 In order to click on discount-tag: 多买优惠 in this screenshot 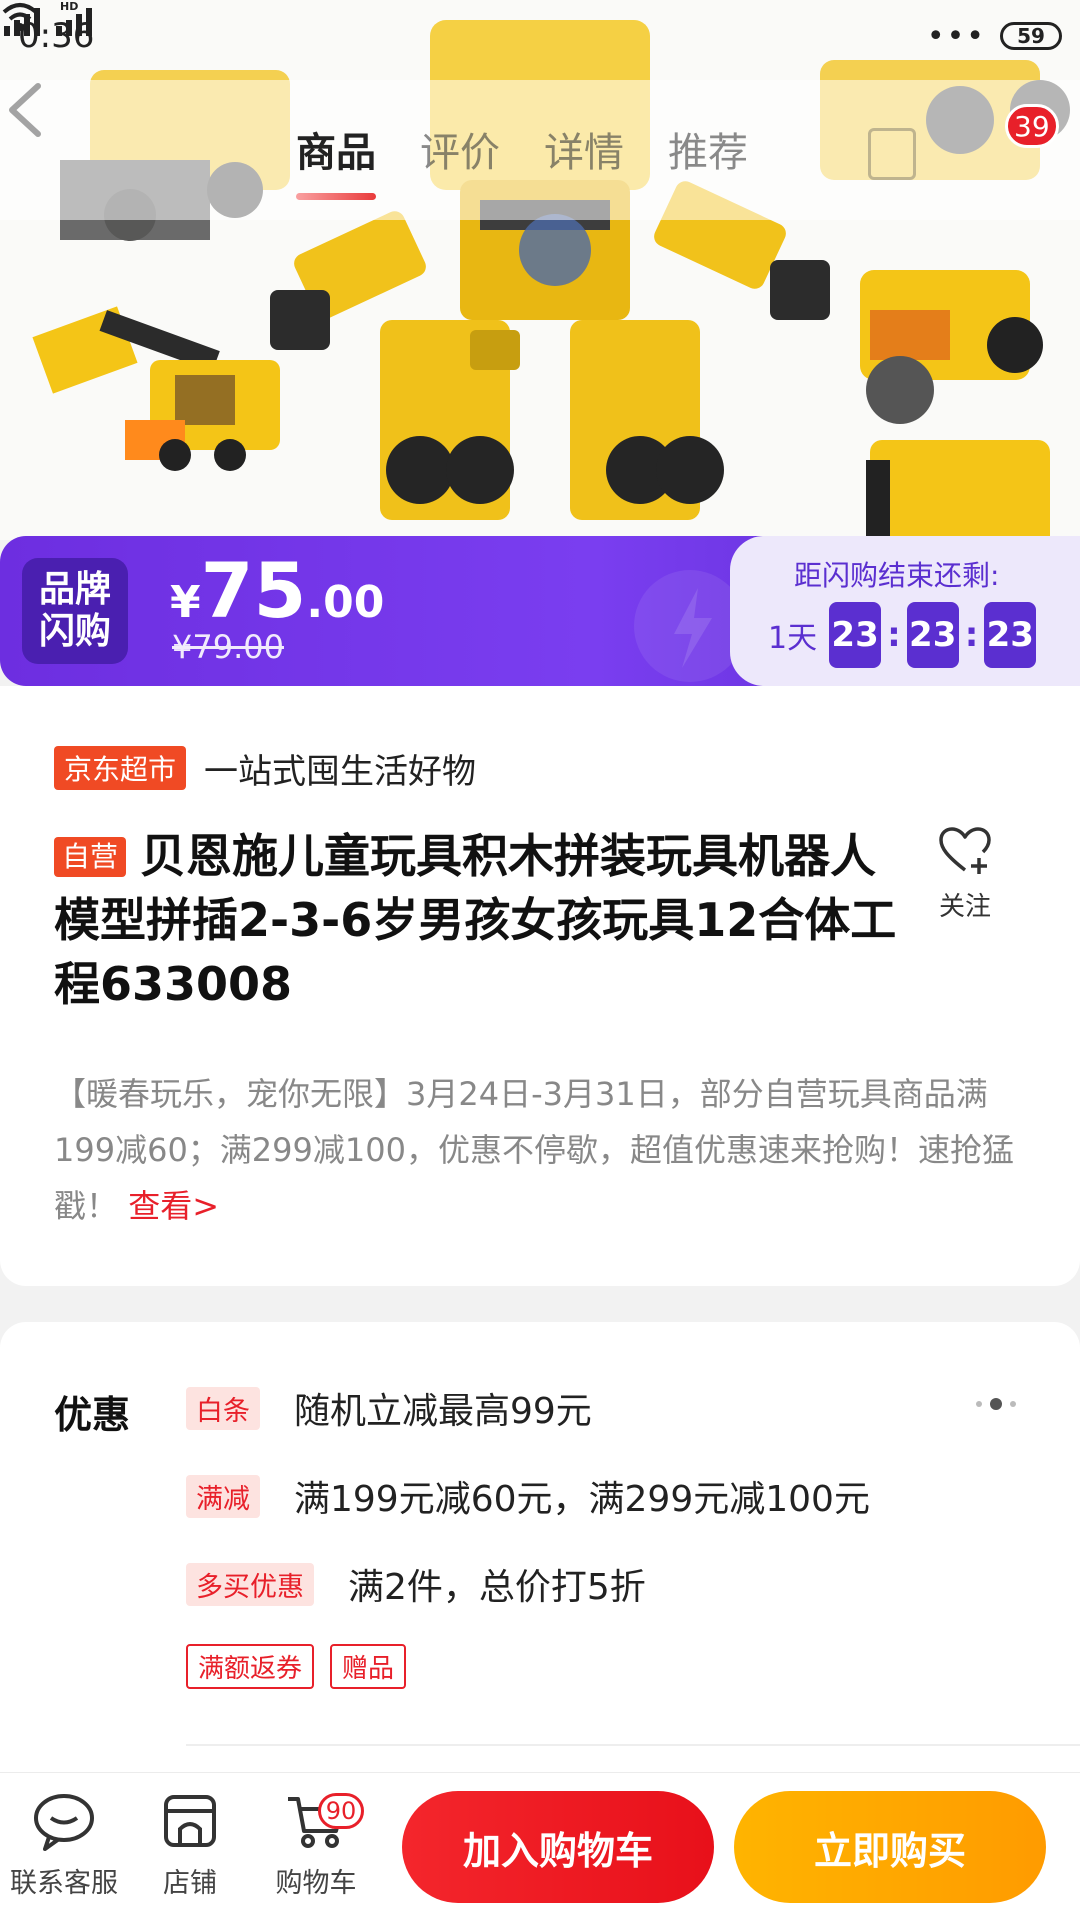, I will do `click(250, 1584)`.